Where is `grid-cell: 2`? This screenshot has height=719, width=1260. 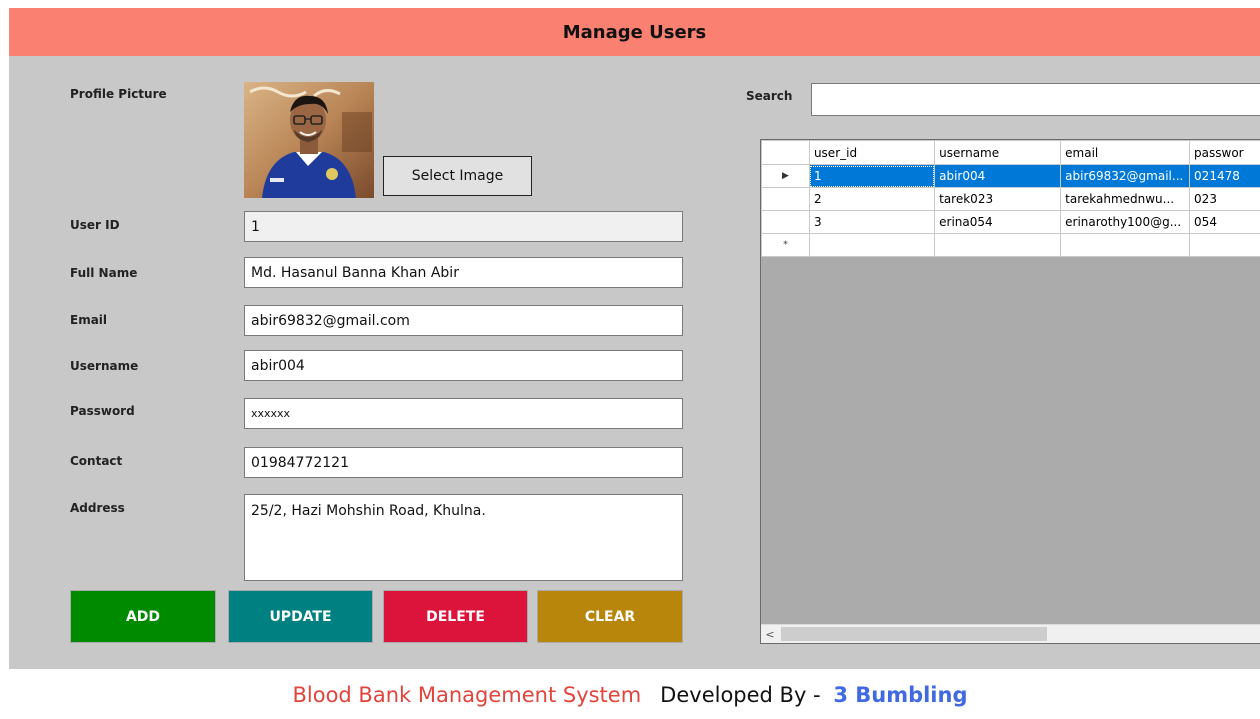 grid-cell: 2 is located at coordinates (872, 199).